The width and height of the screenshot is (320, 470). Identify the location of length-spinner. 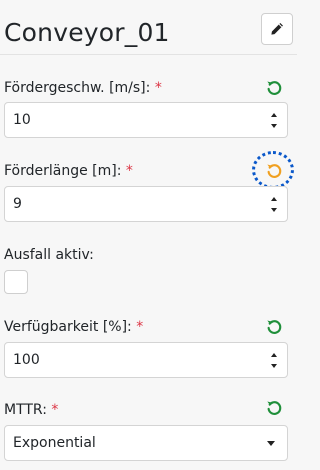
(275, 205).